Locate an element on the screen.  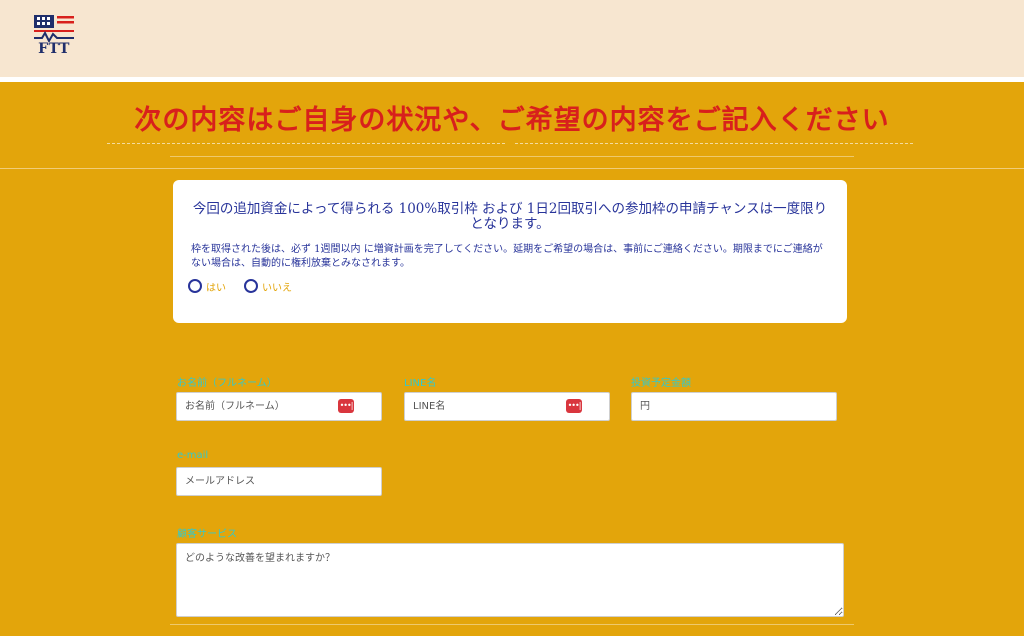
line-name-label: LINE名 is located at coordinates (420, 383).